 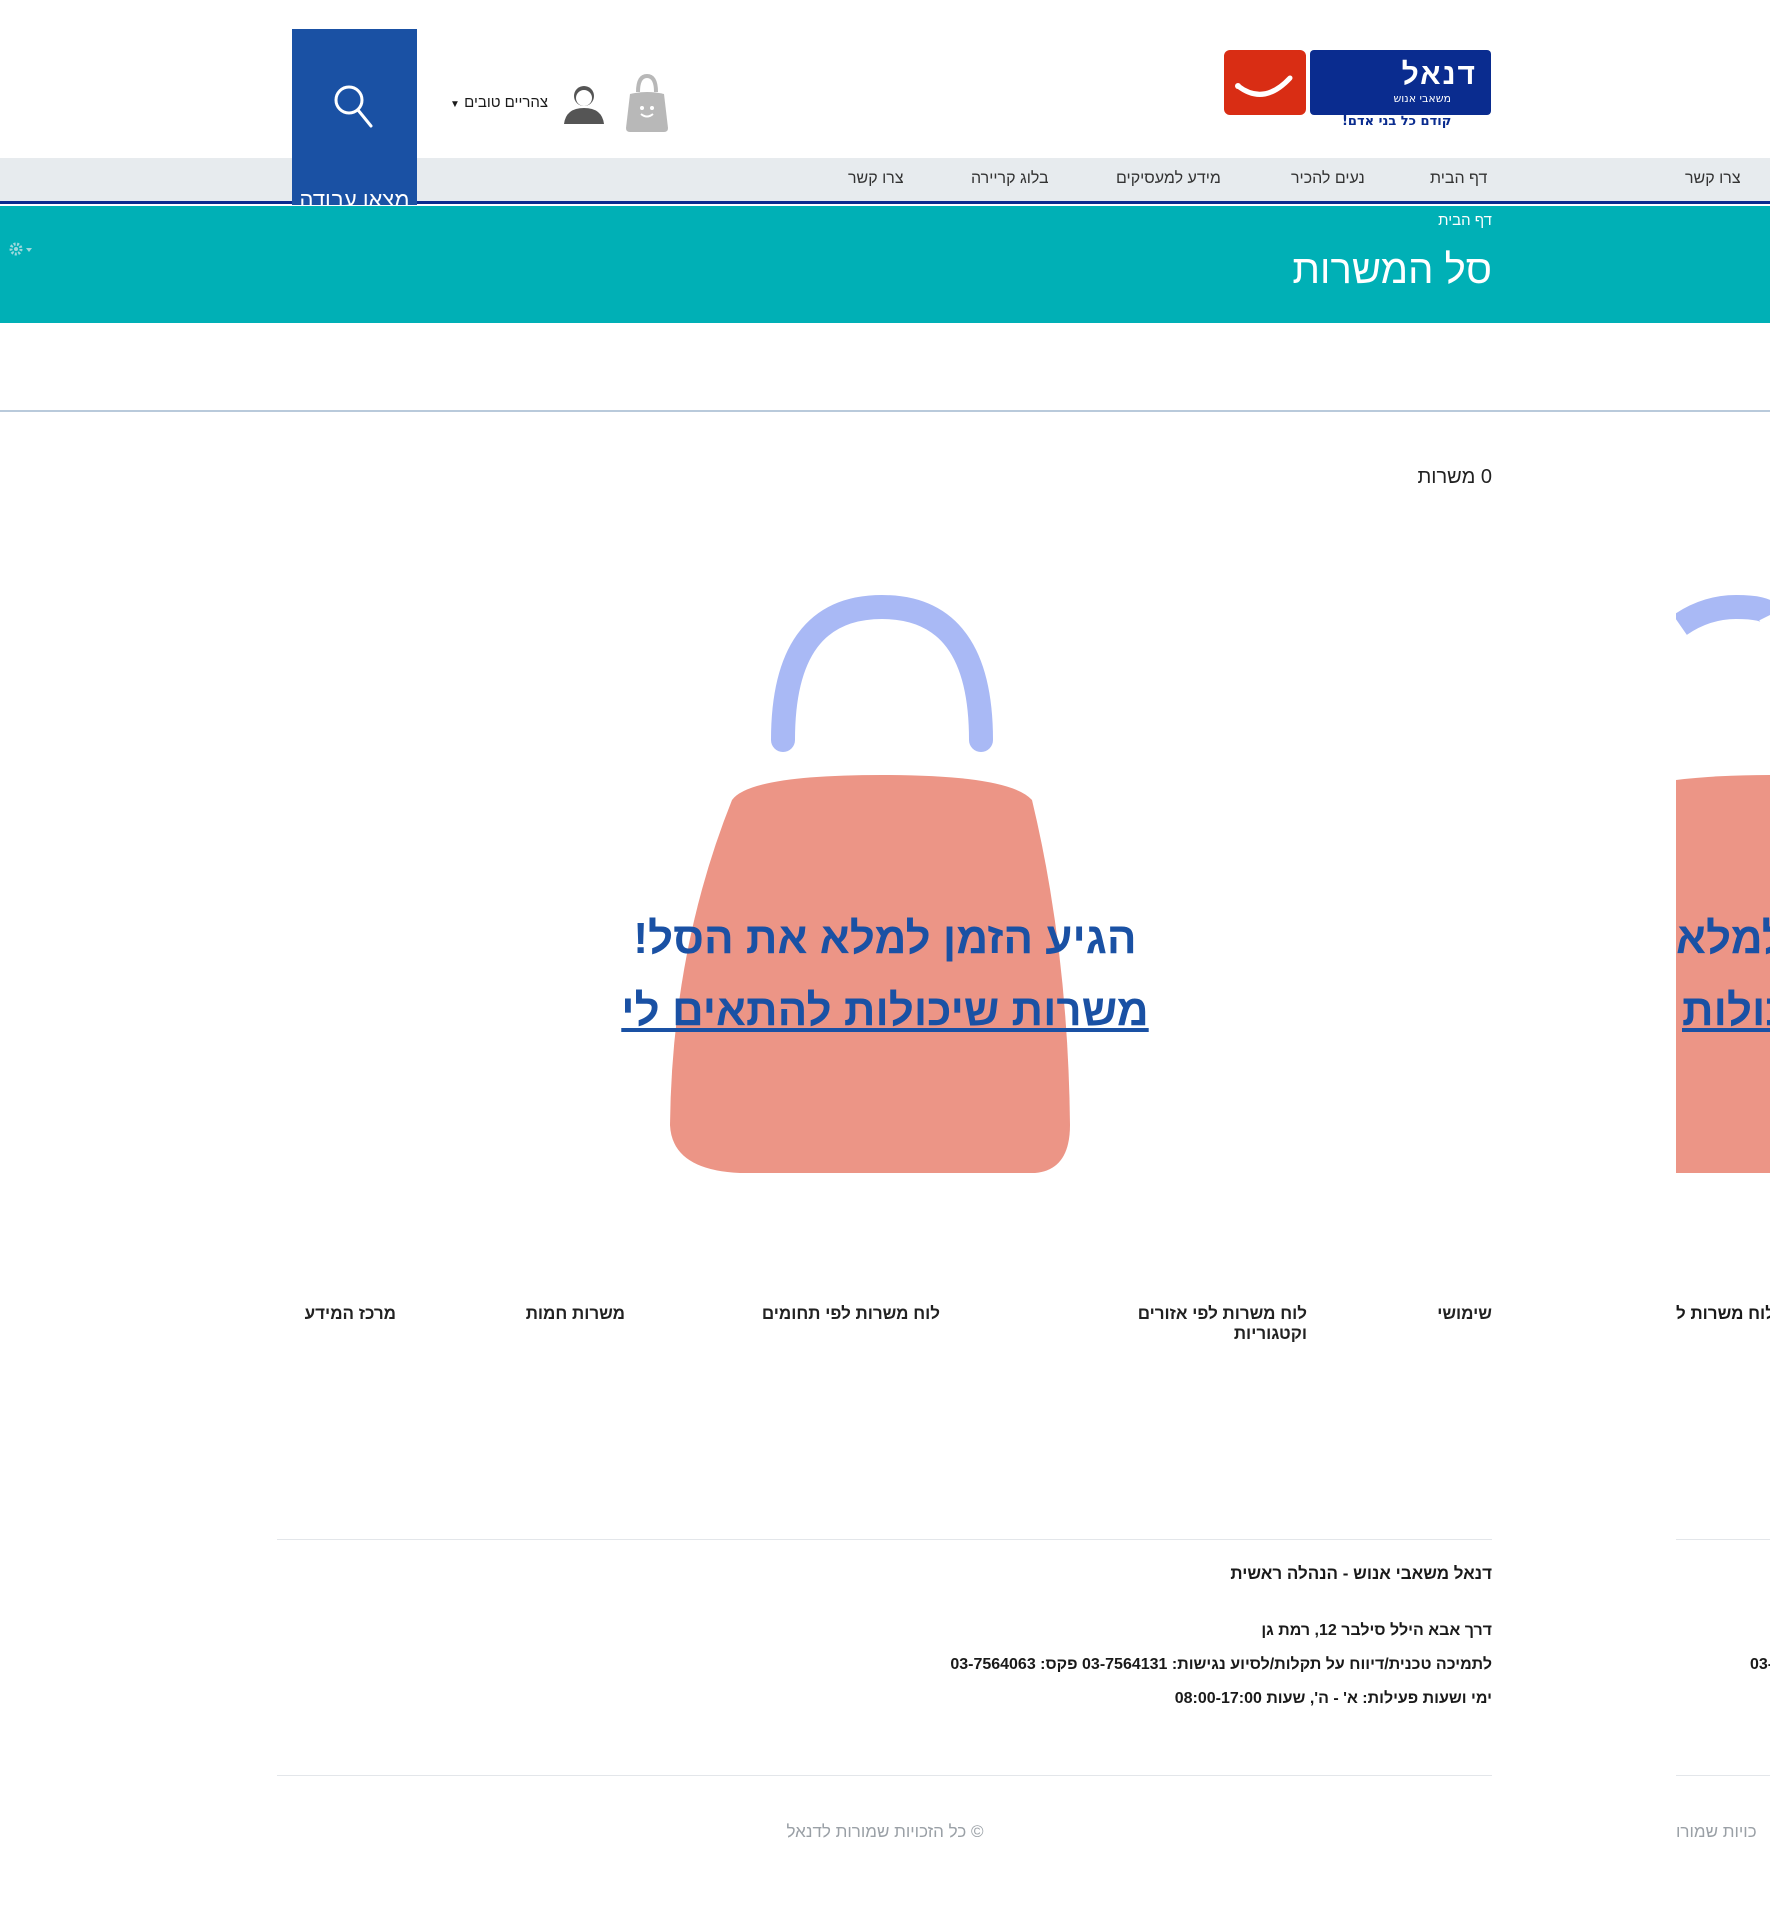 I want to click on matching-jobs-link: משרות שיכולות להתאים לי, so click(x=885, y=1011).